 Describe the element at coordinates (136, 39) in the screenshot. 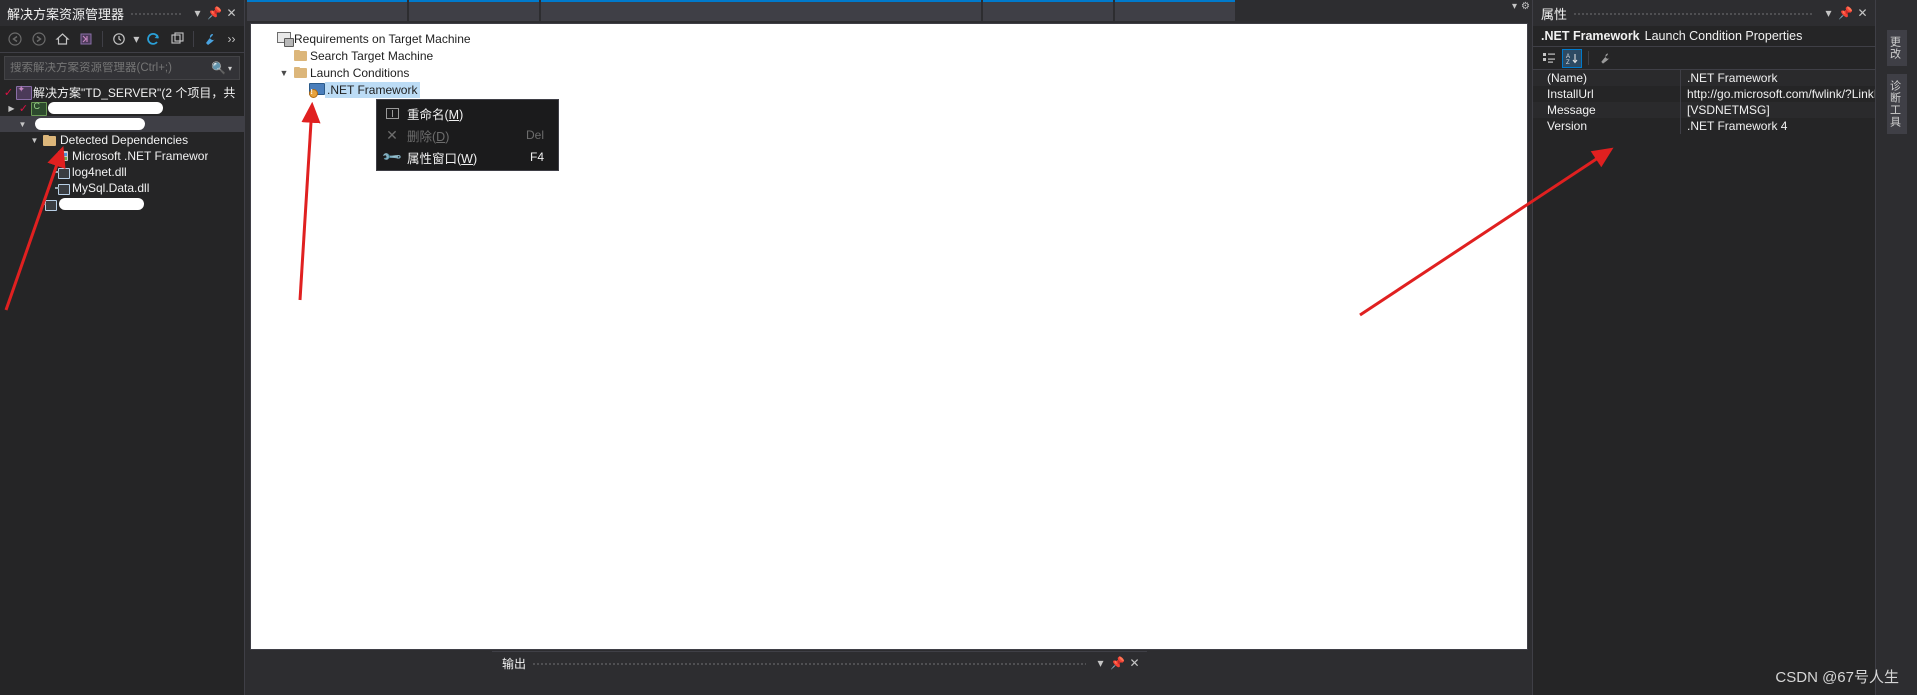

I see `pending-changes-dropdown-icon: ▾` at that location.